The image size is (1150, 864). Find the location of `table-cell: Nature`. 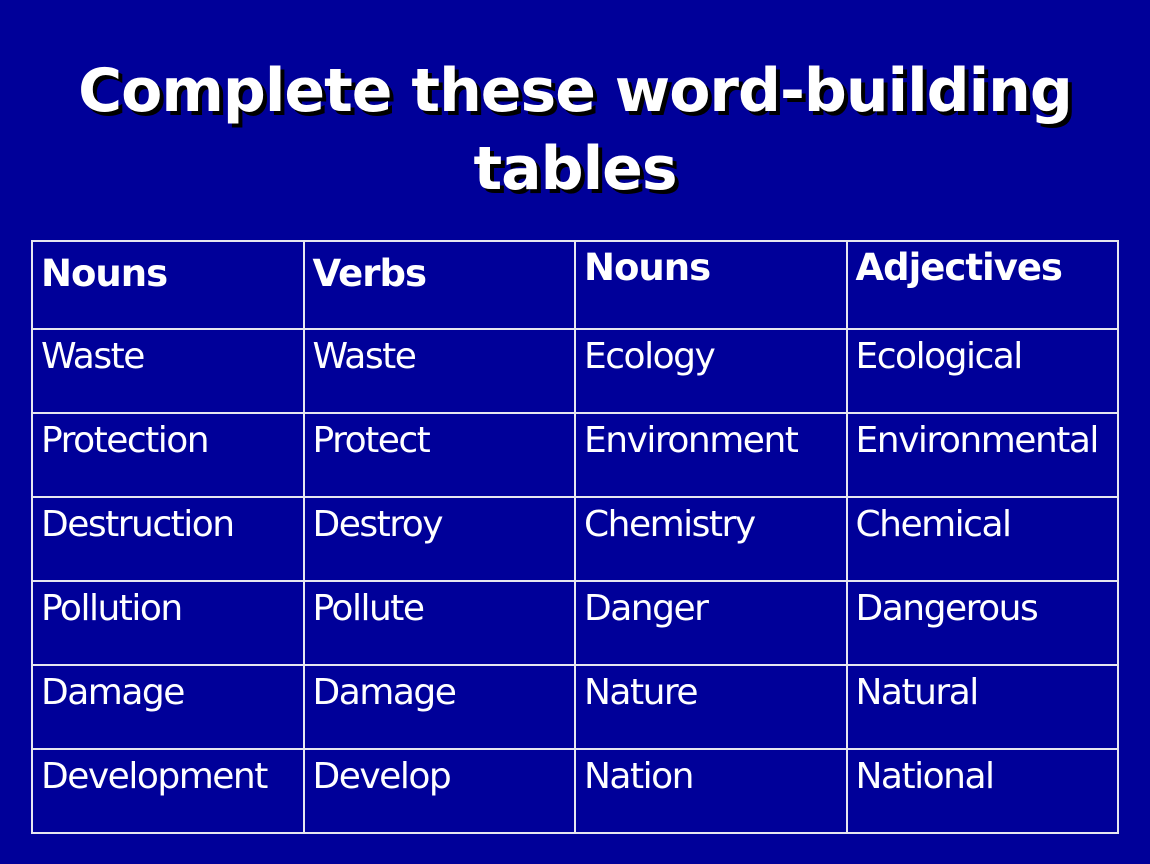

table-cell: Nature is located at coordinates (711, 707).